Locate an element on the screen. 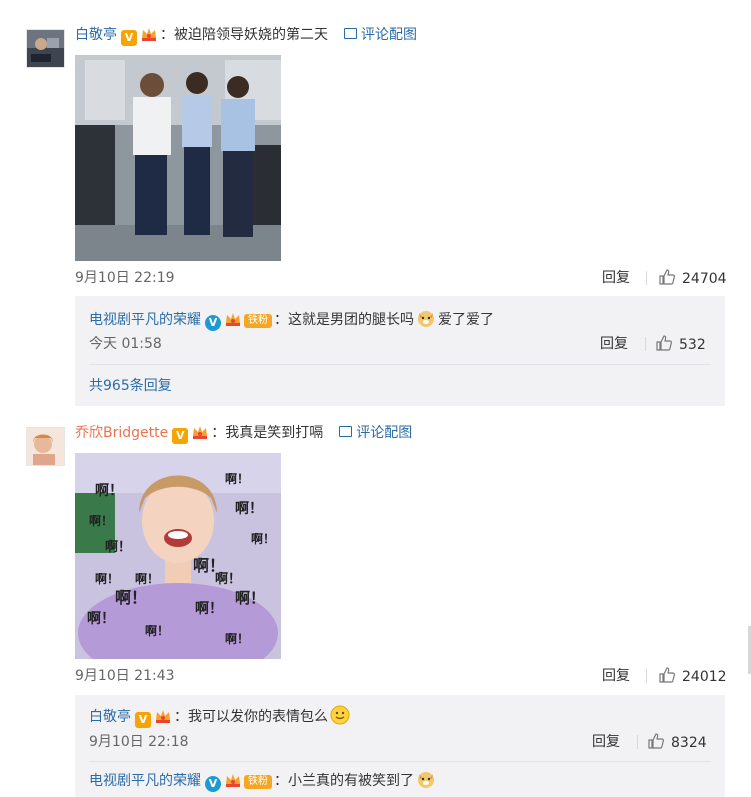  reply-text: ：这就是男团的腿长吗 is located at coordinates (344, 320).